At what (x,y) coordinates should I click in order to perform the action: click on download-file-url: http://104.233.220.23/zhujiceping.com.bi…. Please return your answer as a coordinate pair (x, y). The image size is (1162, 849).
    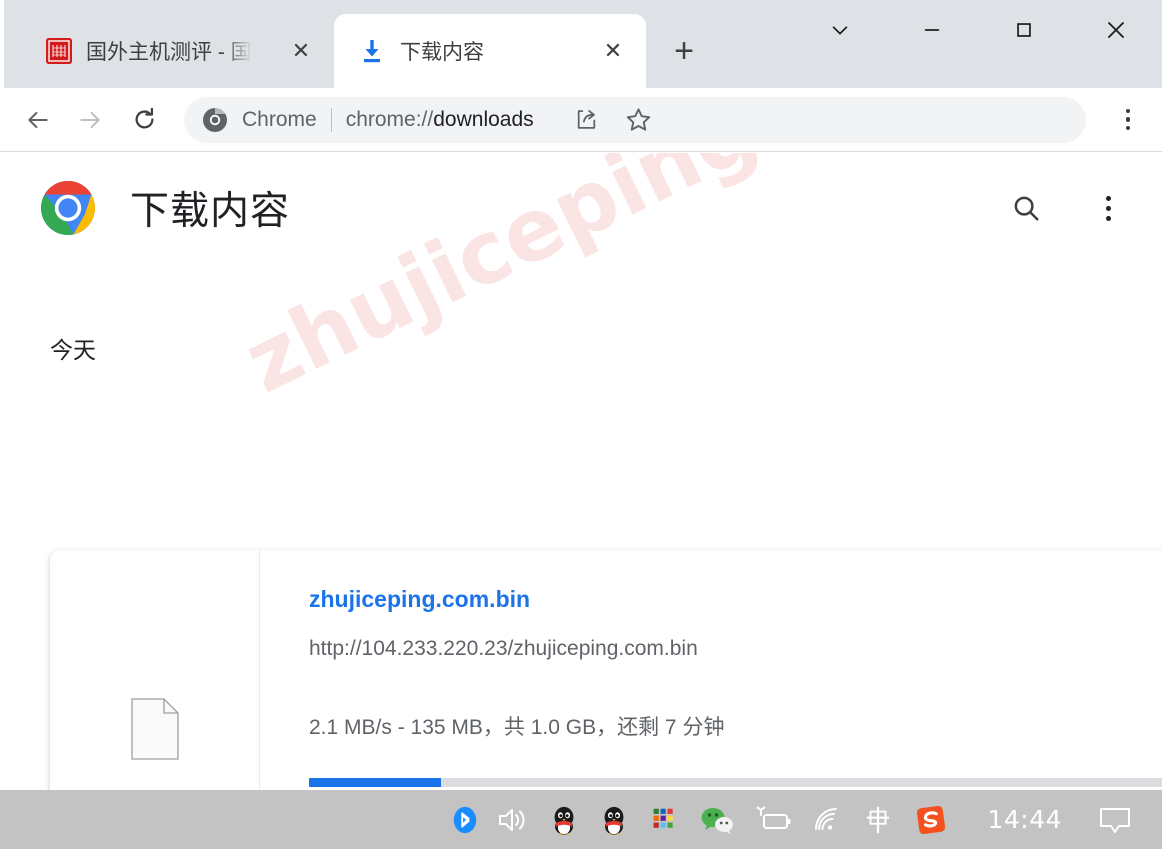
    Looking at the image, I should click on (503, 648).